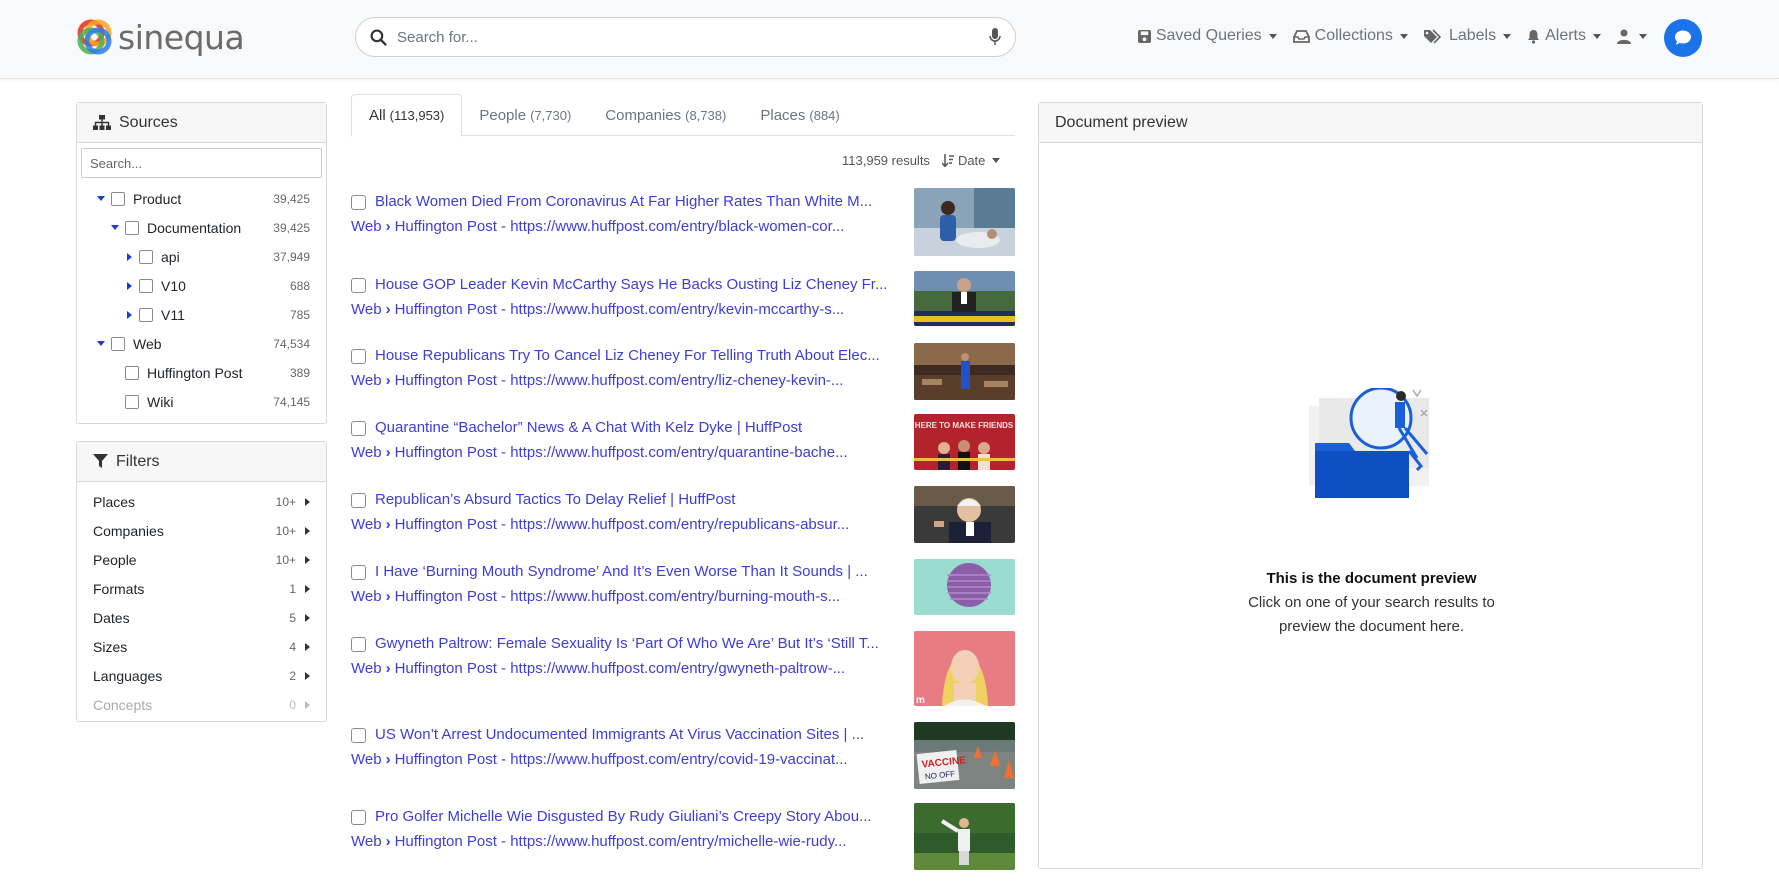 The width and height of the screenshot is (1779, 883). What do you see at coordinates (201, 501) in the screenshot?
I see `filter-places: Places 10+` at bounding box center [201, 501].